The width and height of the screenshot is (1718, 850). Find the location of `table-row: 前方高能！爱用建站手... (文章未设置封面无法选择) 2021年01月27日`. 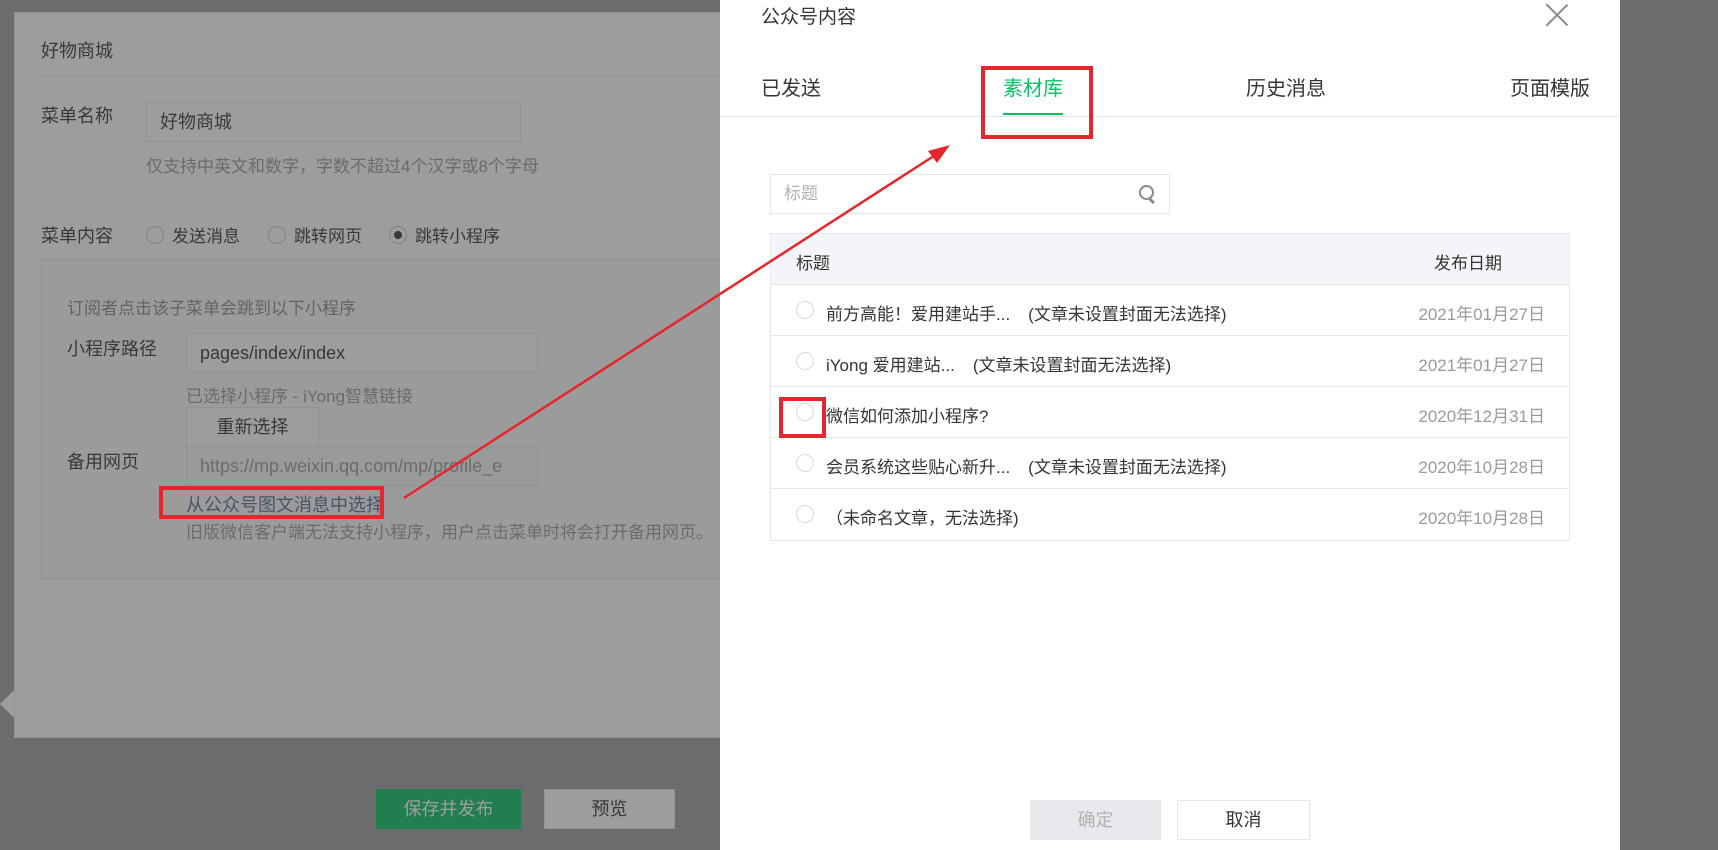

table-row: 前方高能！爱用建站手... (文章未设置封面无法选择) 2021年01月27日 is located at coordinates (1170, 310).